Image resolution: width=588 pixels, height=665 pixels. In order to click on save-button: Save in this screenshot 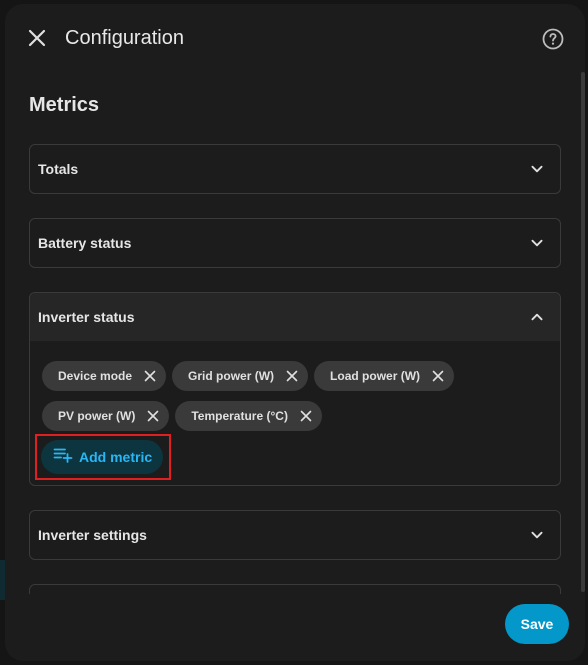, I will do `click(537, 624)`.